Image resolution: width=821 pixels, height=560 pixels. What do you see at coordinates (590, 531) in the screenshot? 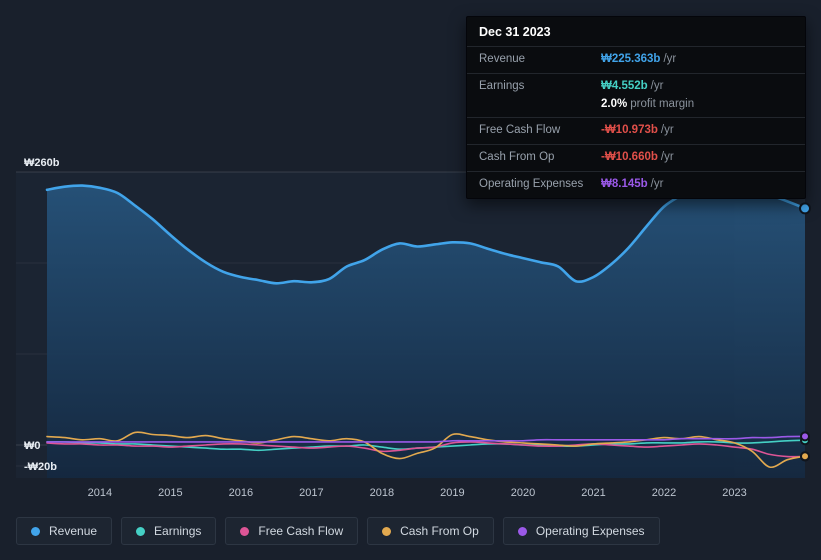
I see `legend-label: Operating Expenses` at bounding box center [590, 531].